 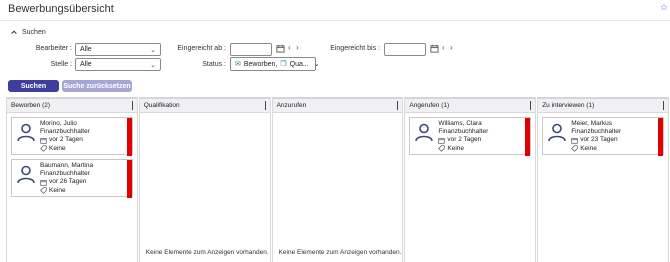 I want to click on candidate-name: Morino, Julio, so click(x=58, y=123).